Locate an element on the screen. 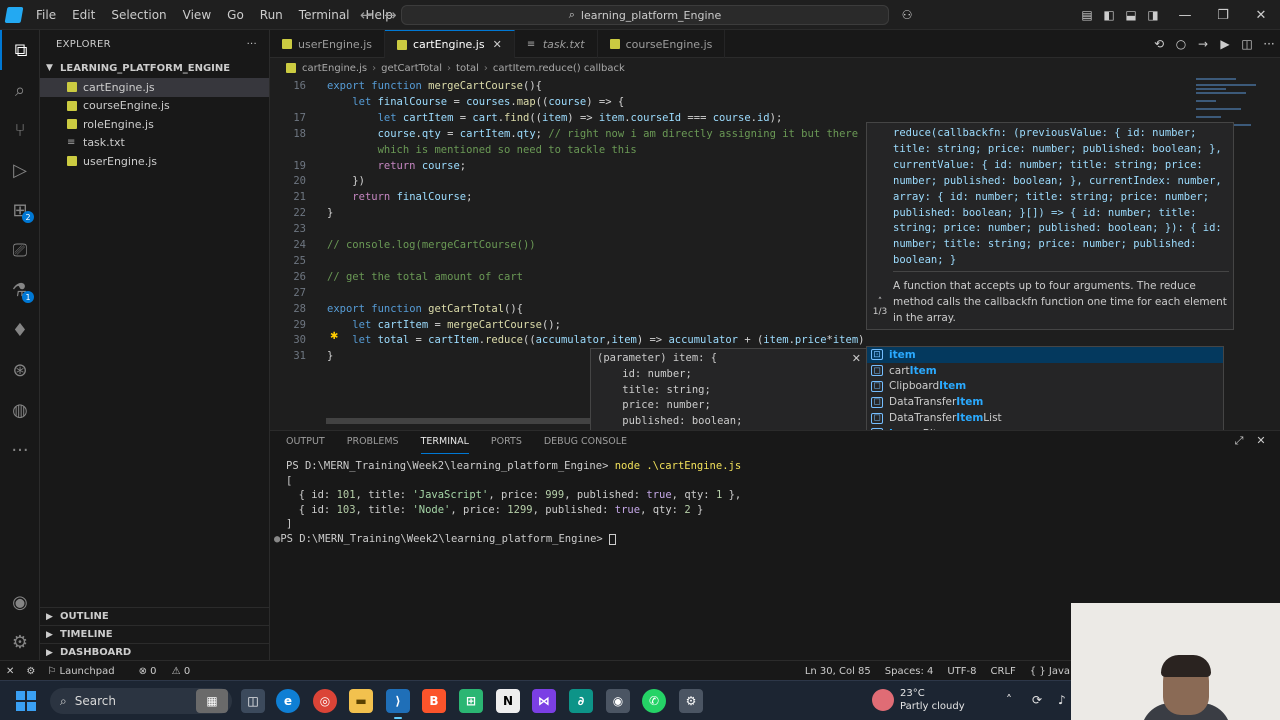  toggle-secondary-sidebar-icon: ◨ is located at coordinates (1153, 15).